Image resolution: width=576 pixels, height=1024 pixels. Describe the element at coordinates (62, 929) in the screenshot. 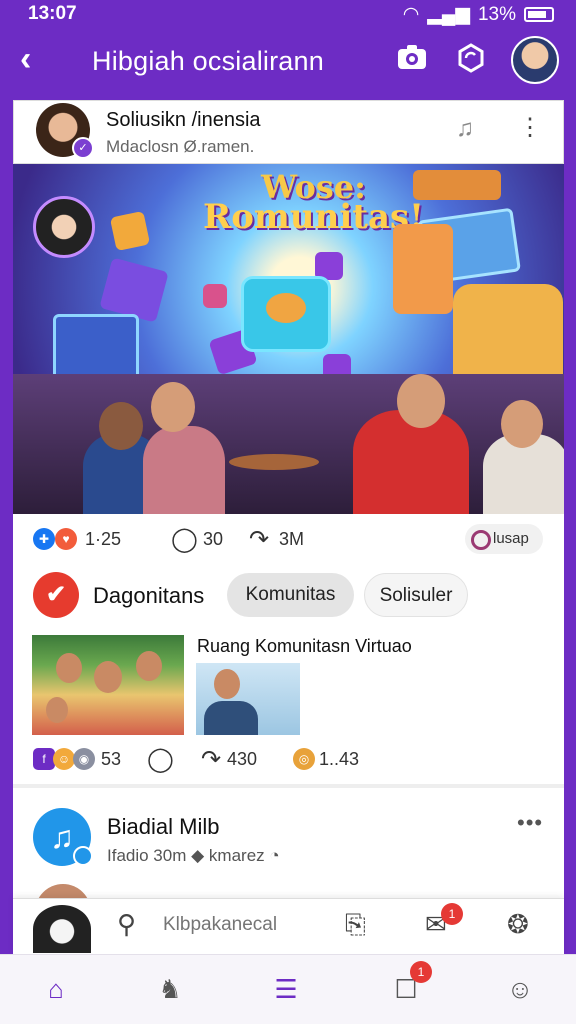

I see `user-avatar` at that location.